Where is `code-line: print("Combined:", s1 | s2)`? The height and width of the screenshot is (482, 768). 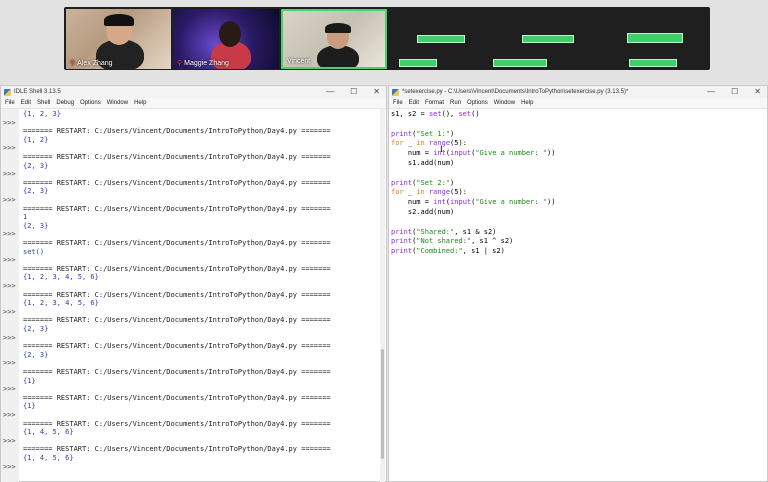 code-line: print("Combined:", s1 | s2) is located at coordinates (448, 251).